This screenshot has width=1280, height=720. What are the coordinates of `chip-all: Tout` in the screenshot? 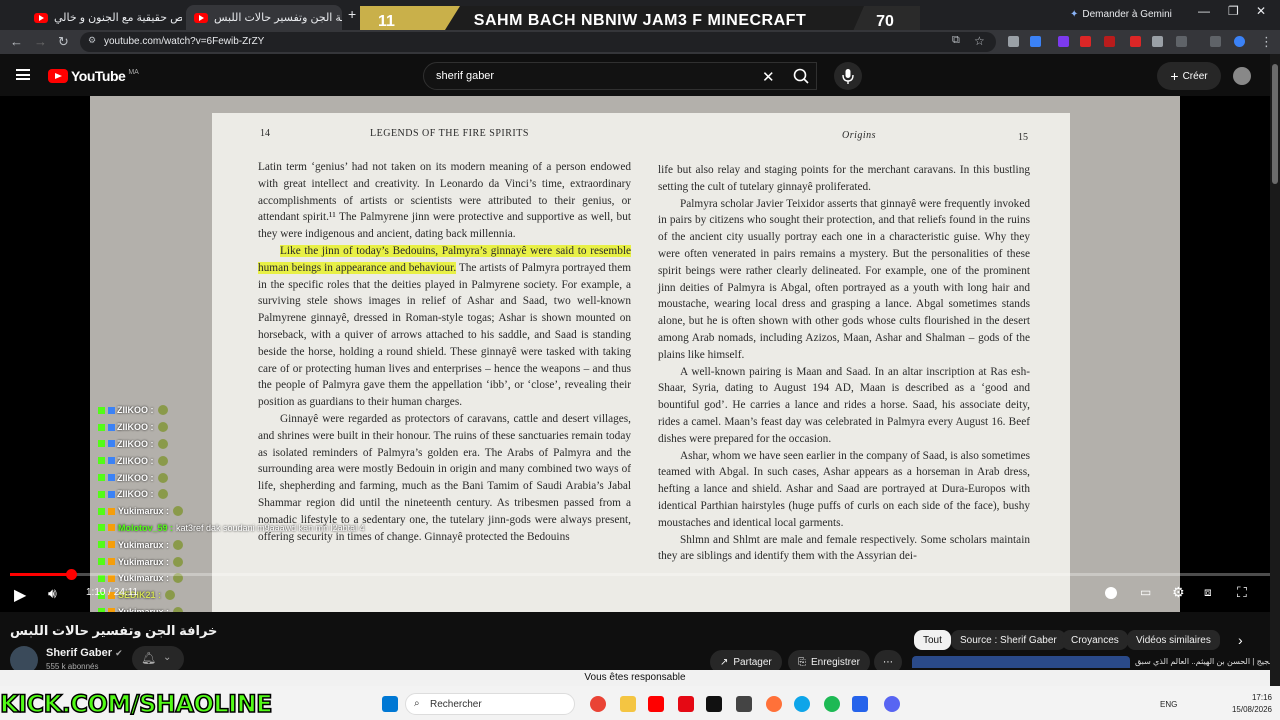 It's located at (932, 640).